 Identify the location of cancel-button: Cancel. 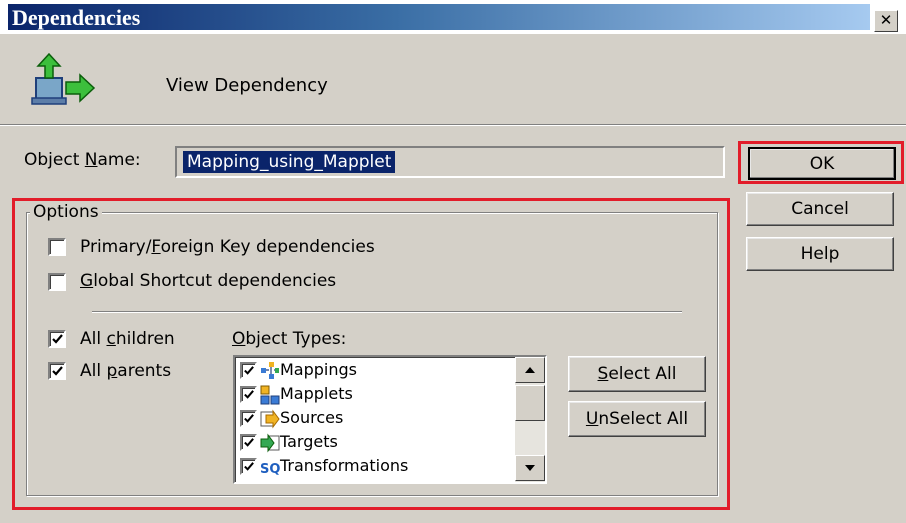
(820, 209).